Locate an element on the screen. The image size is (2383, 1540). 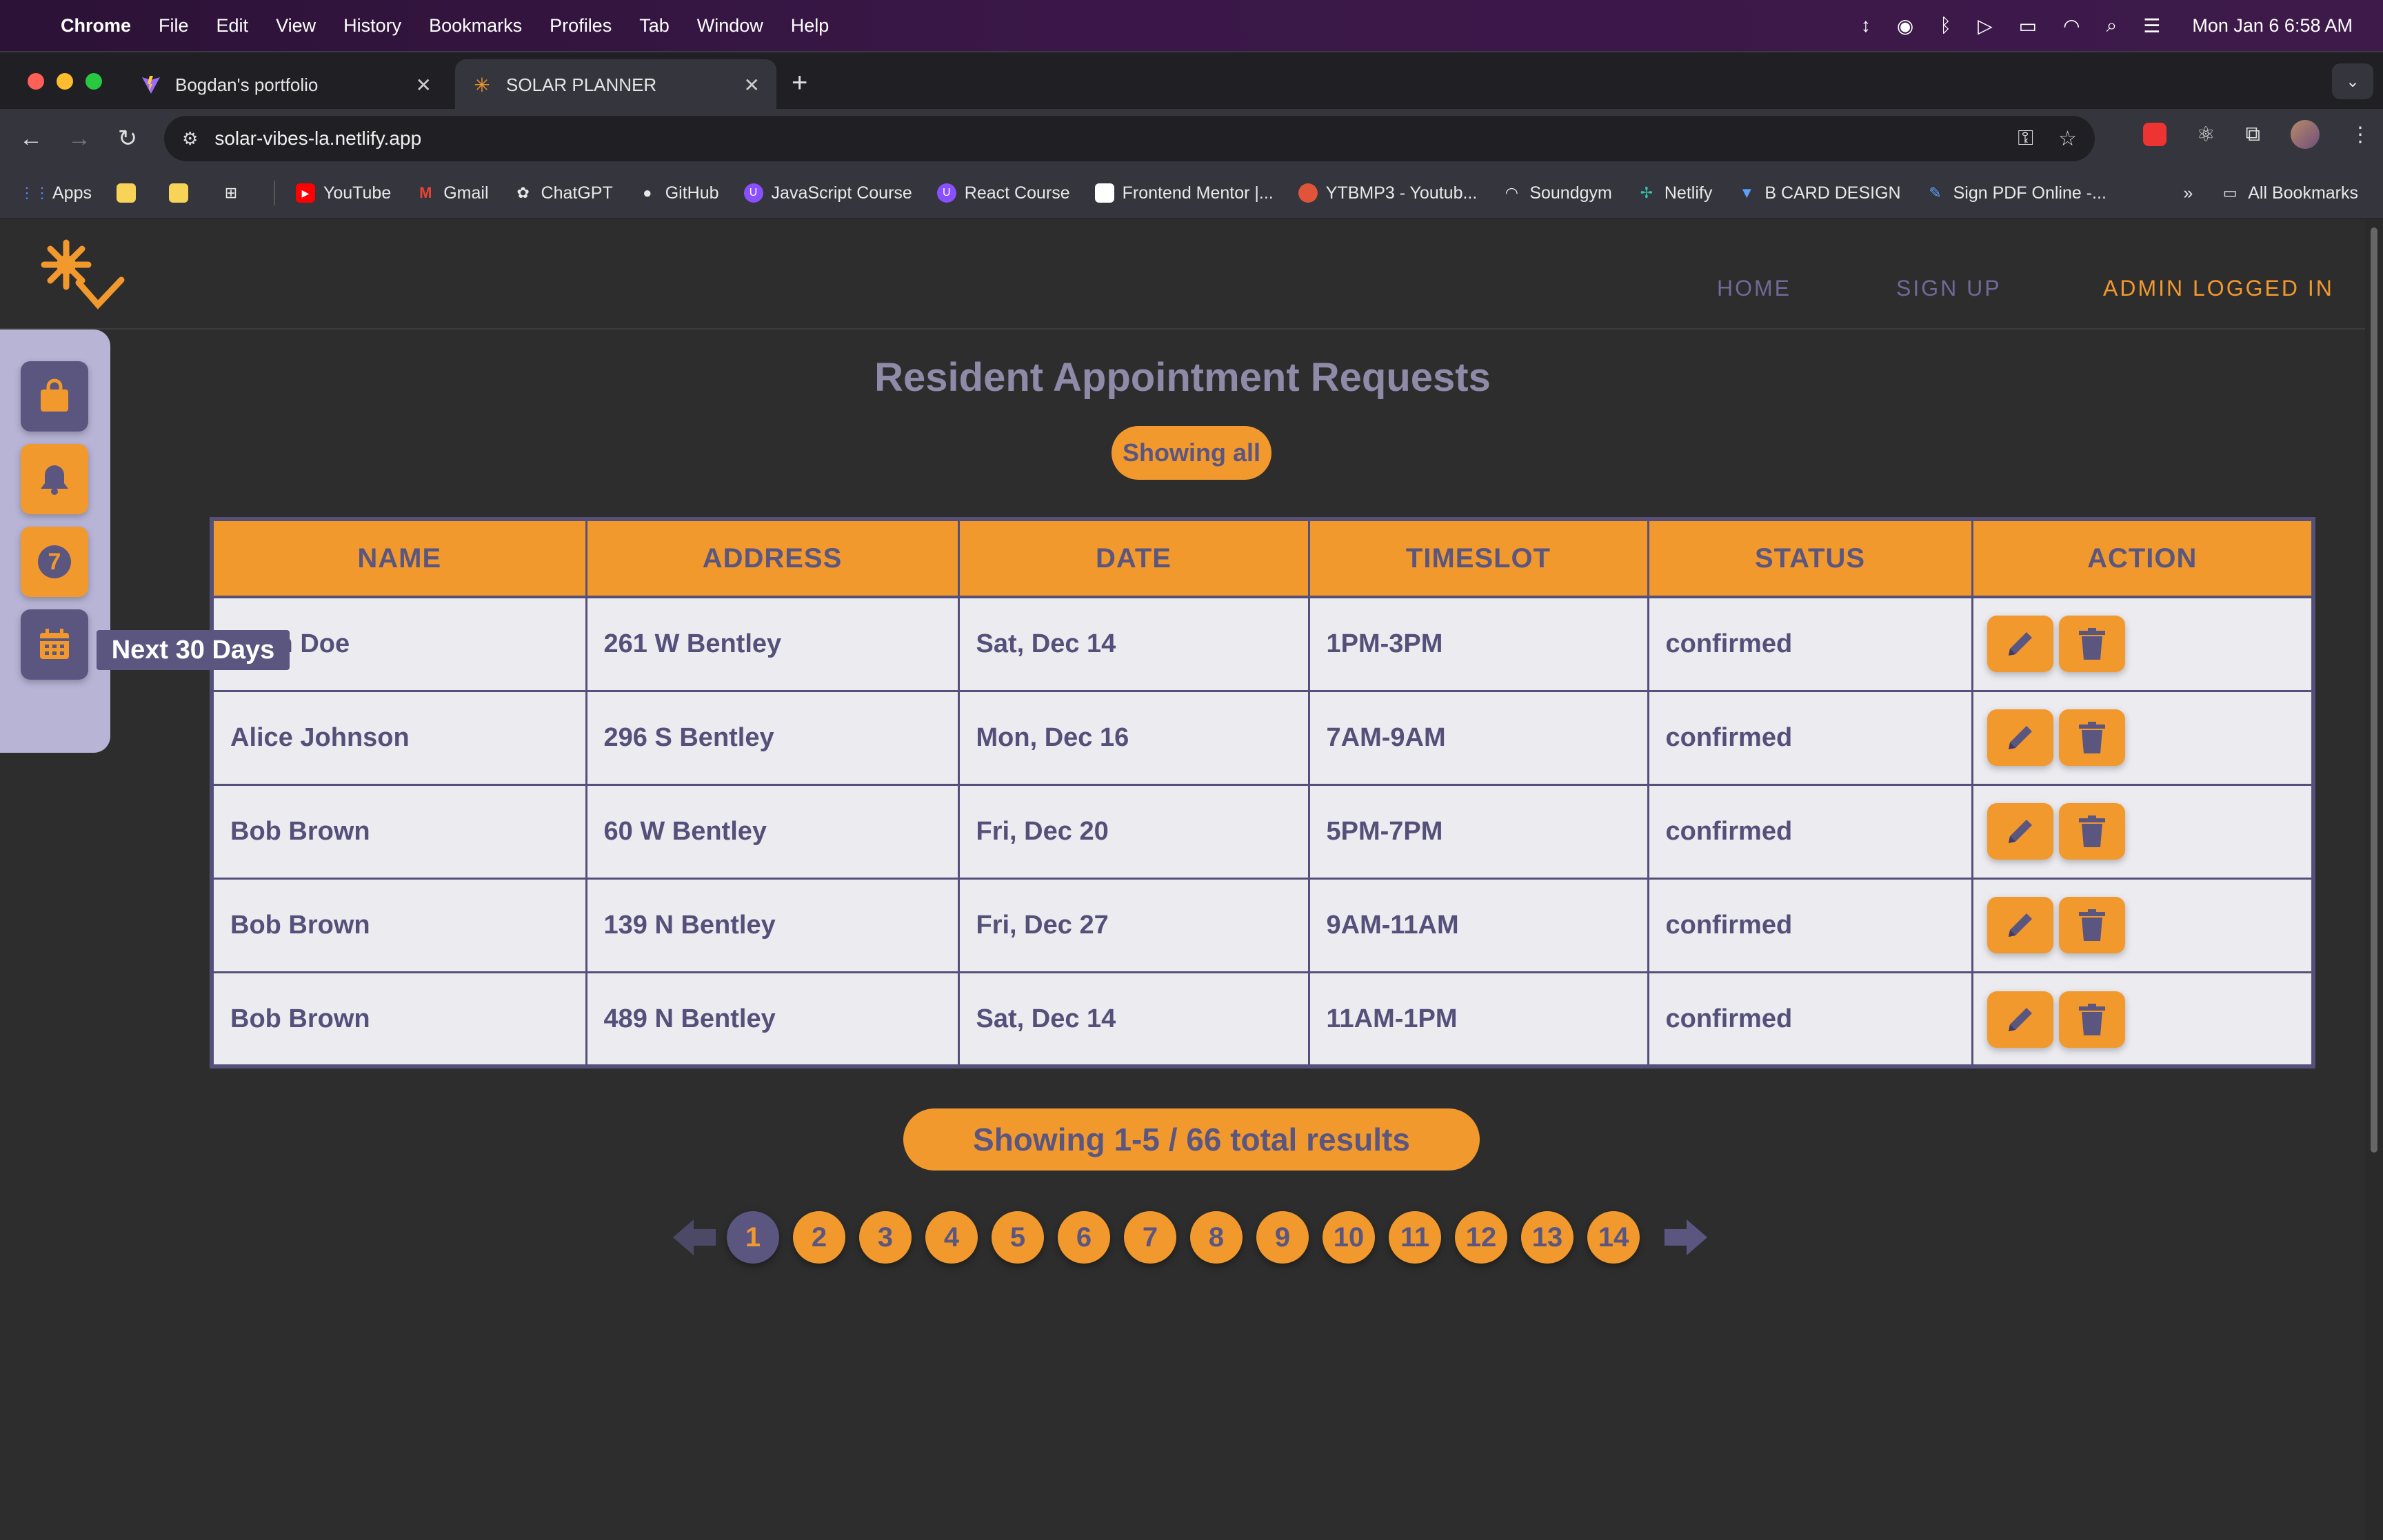
usb-icon: ↕ is located at coordinates (1866, 26).